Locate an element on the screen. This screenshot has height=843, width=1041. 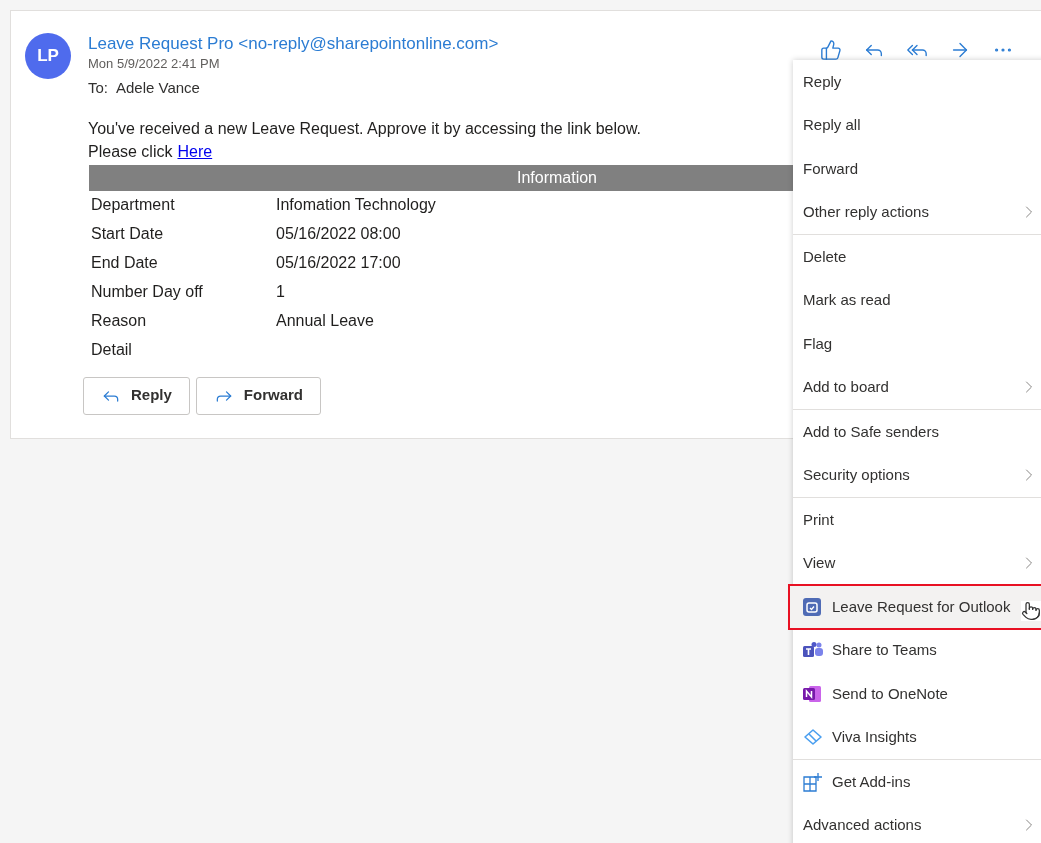
menu-item: Advanced actions is located at coordinates (917, 823).